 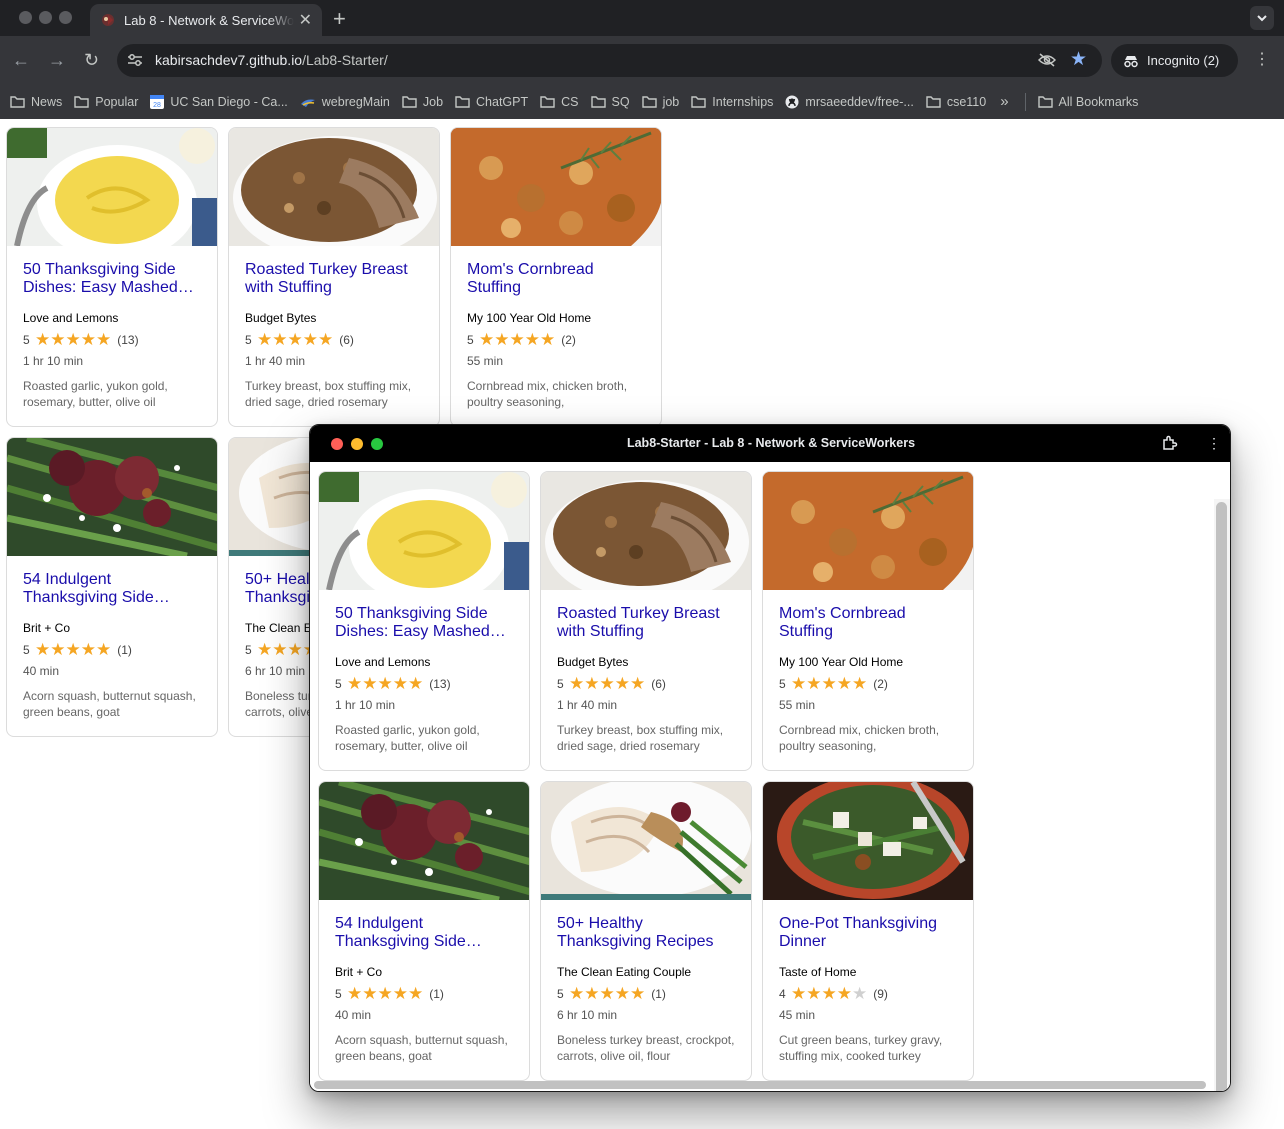 What do you see at coordinates (25, 17) in the screenshot?
I see `close-window-icon` at bounding box center [25, 17].